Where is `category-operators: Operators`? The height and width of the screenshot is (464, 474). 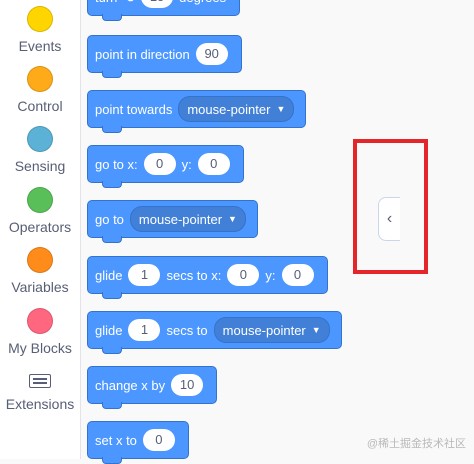 category-operators: Operators is located at coordinates (40, 211).